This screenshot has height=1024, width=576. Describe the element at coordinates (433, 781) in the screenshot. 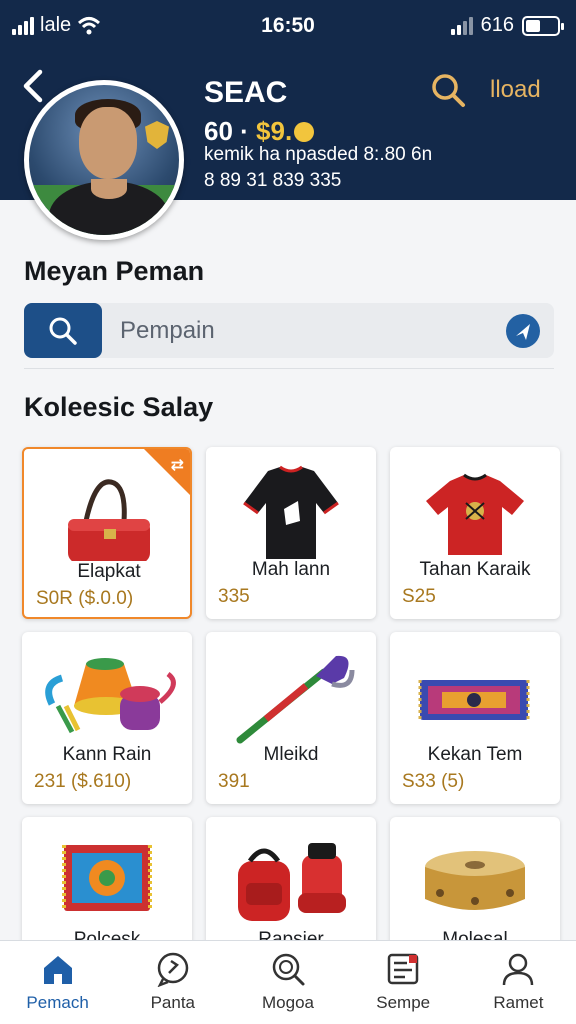

I see `item-price: S33 (5)` at that location.